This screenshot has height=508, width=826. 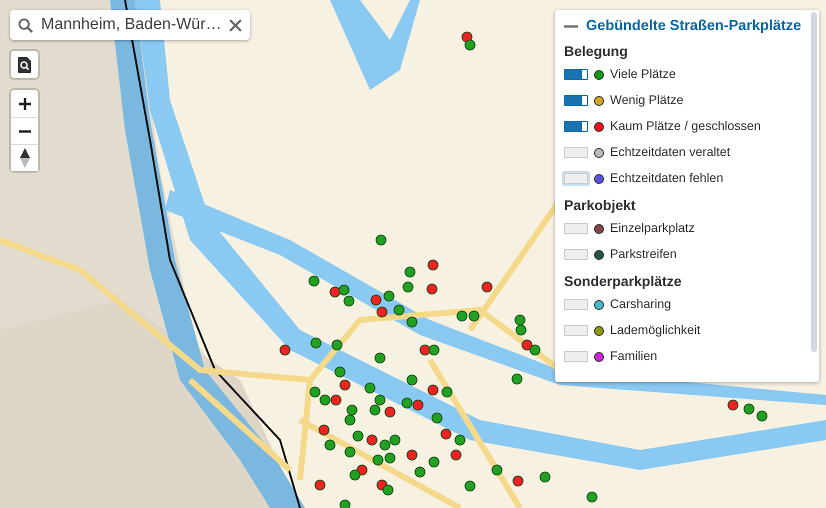 I want to click on legend-label: Viele Plätze, so click(x=643, y=75).